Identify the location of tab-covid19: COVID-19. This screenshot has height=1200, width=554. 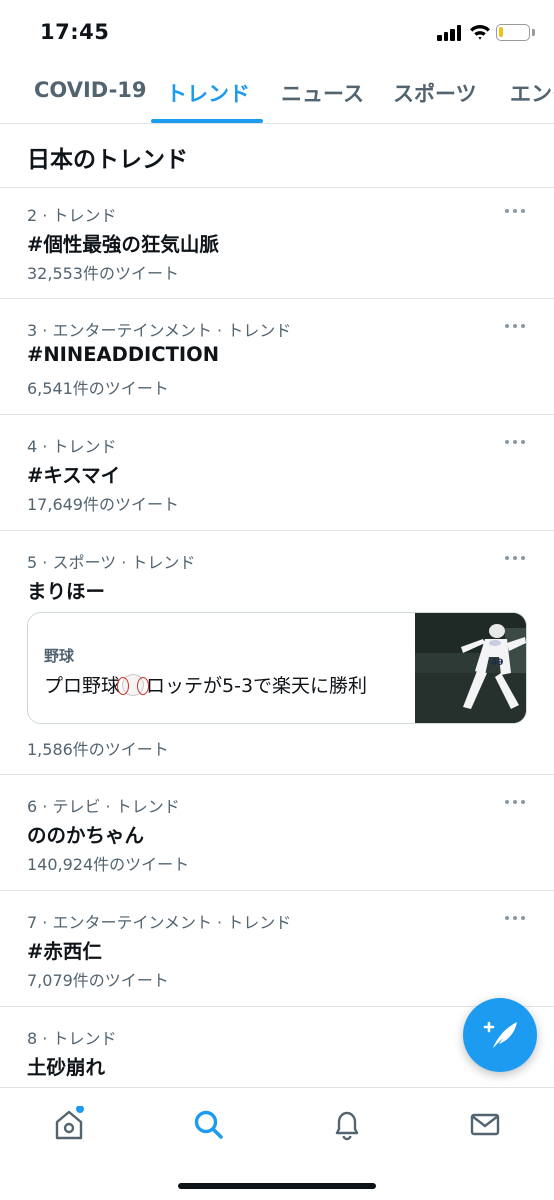
(90, 90).